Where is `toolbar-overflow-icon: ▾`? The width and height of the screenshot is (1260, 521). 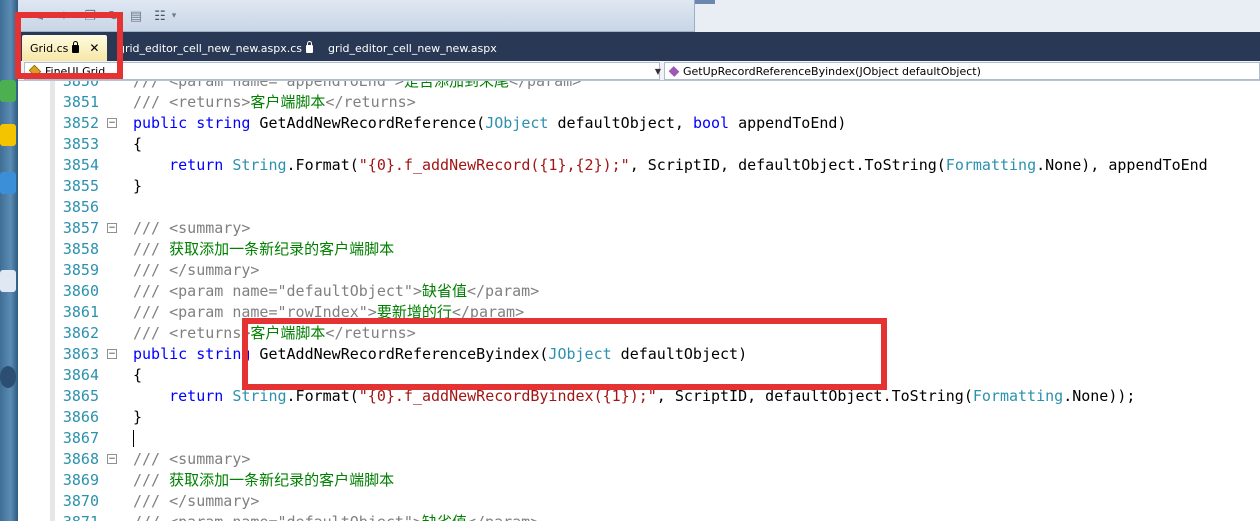 toolbar-overflow-icon: ▾ is located at coordinates (174, 16).